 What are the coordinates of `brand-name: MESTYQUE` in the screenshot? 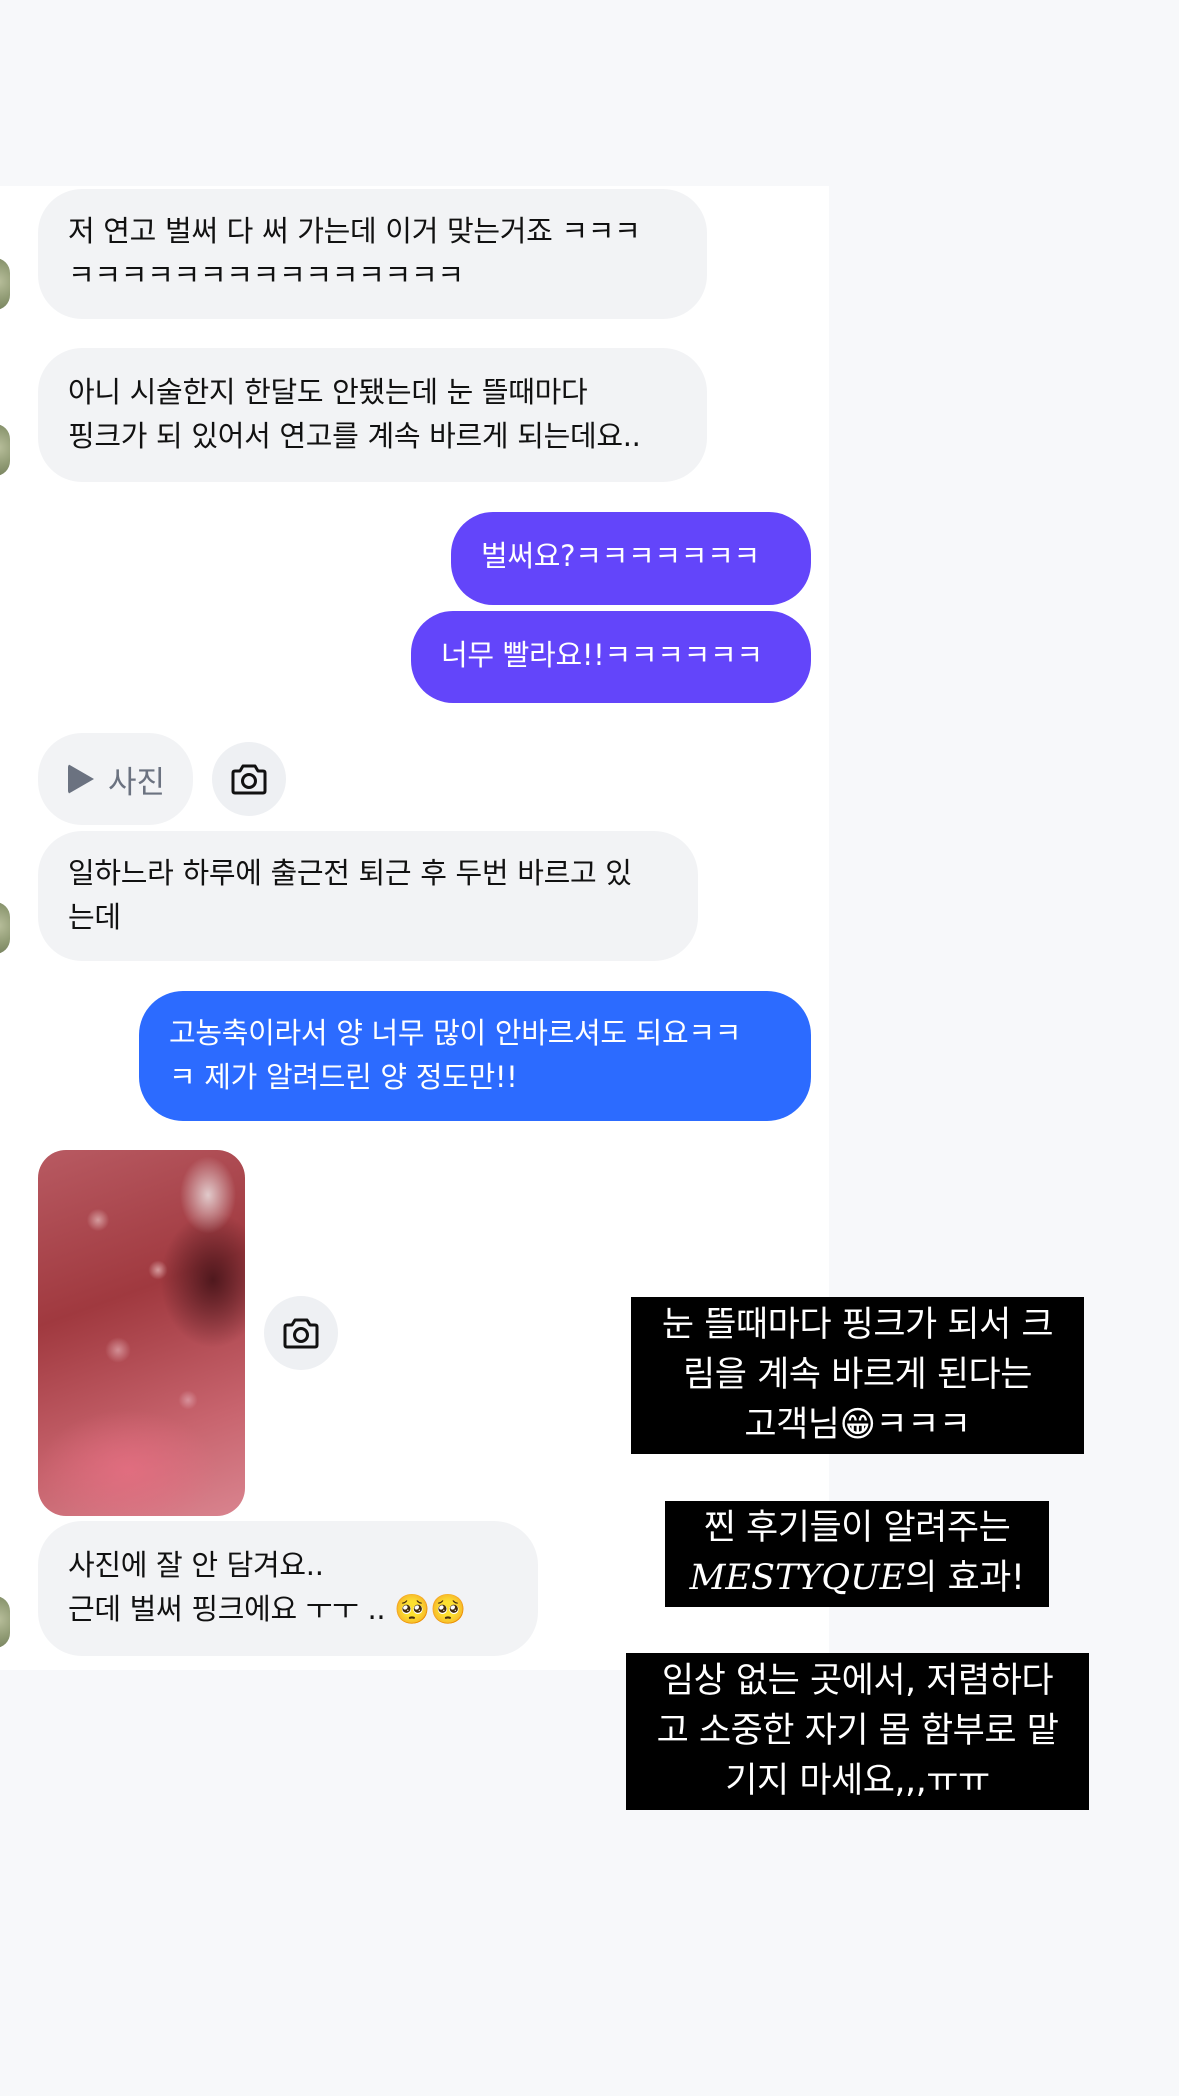 It's located at (797, 1578).